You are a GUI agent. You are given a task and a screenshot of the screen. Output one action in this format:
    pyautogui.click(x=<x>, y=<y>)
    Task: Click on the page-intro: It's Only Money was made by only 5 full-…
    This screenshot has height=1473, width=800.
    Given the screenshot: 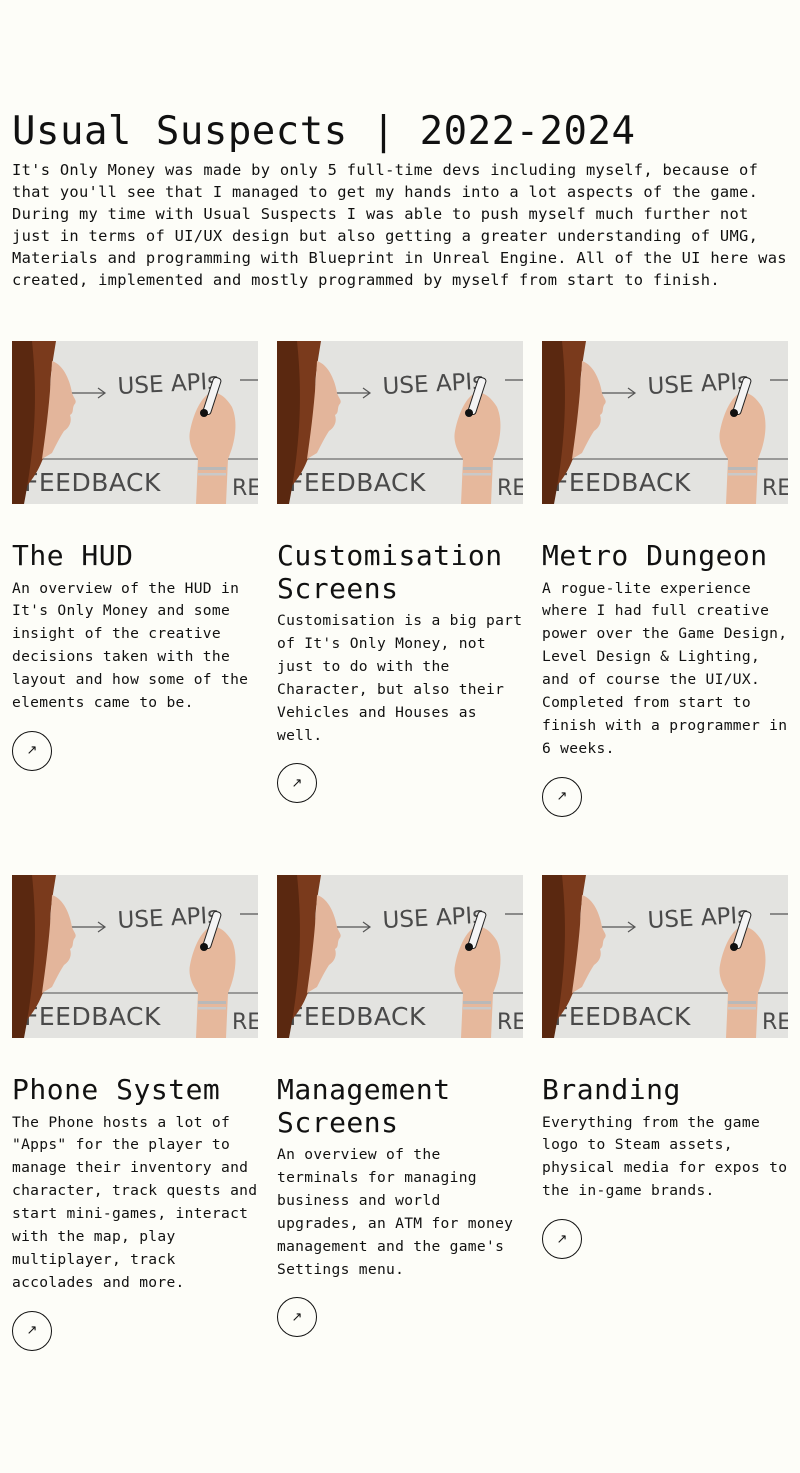 What is the action you would take?
    pyautogui.click(x=399, y=225)
    